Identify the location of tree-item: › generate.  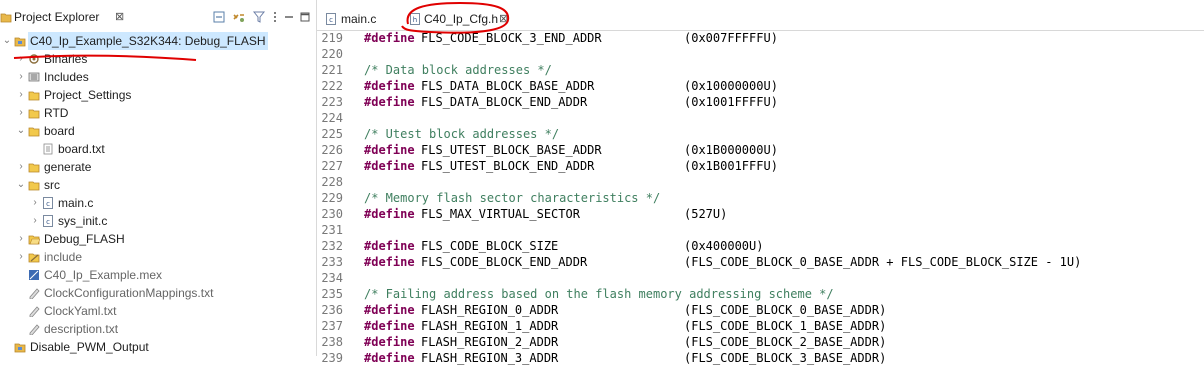
(158, 167).